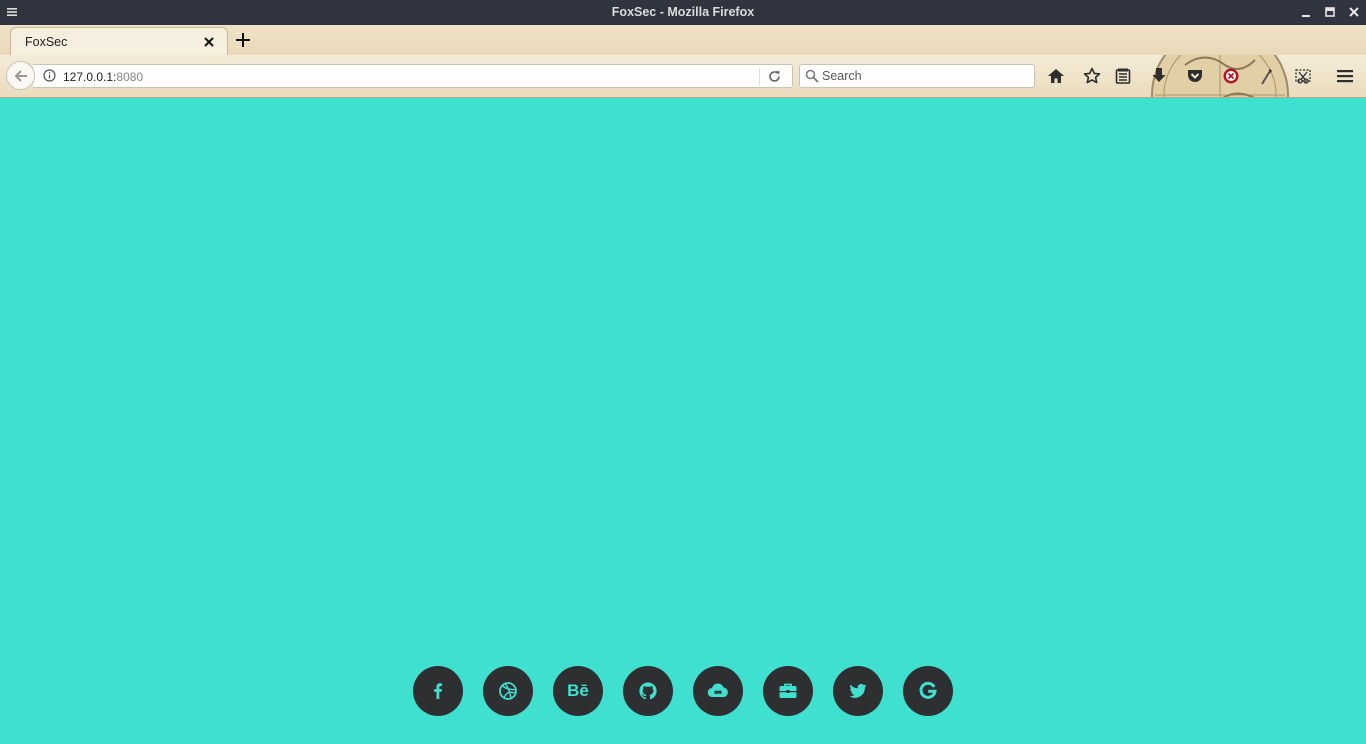 Image resolution: width=1366 pixels, height=744 pixels. Describe the element at coordinates (1267, 76) in the screenshot. I see `wand-icon` at that location.